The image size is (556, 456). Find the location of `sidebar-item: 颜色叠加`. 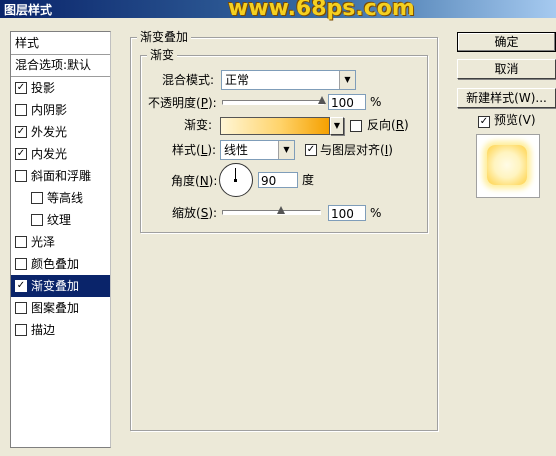

sidebar-item: 颜色叠加 is located at coordinates (60, 264).